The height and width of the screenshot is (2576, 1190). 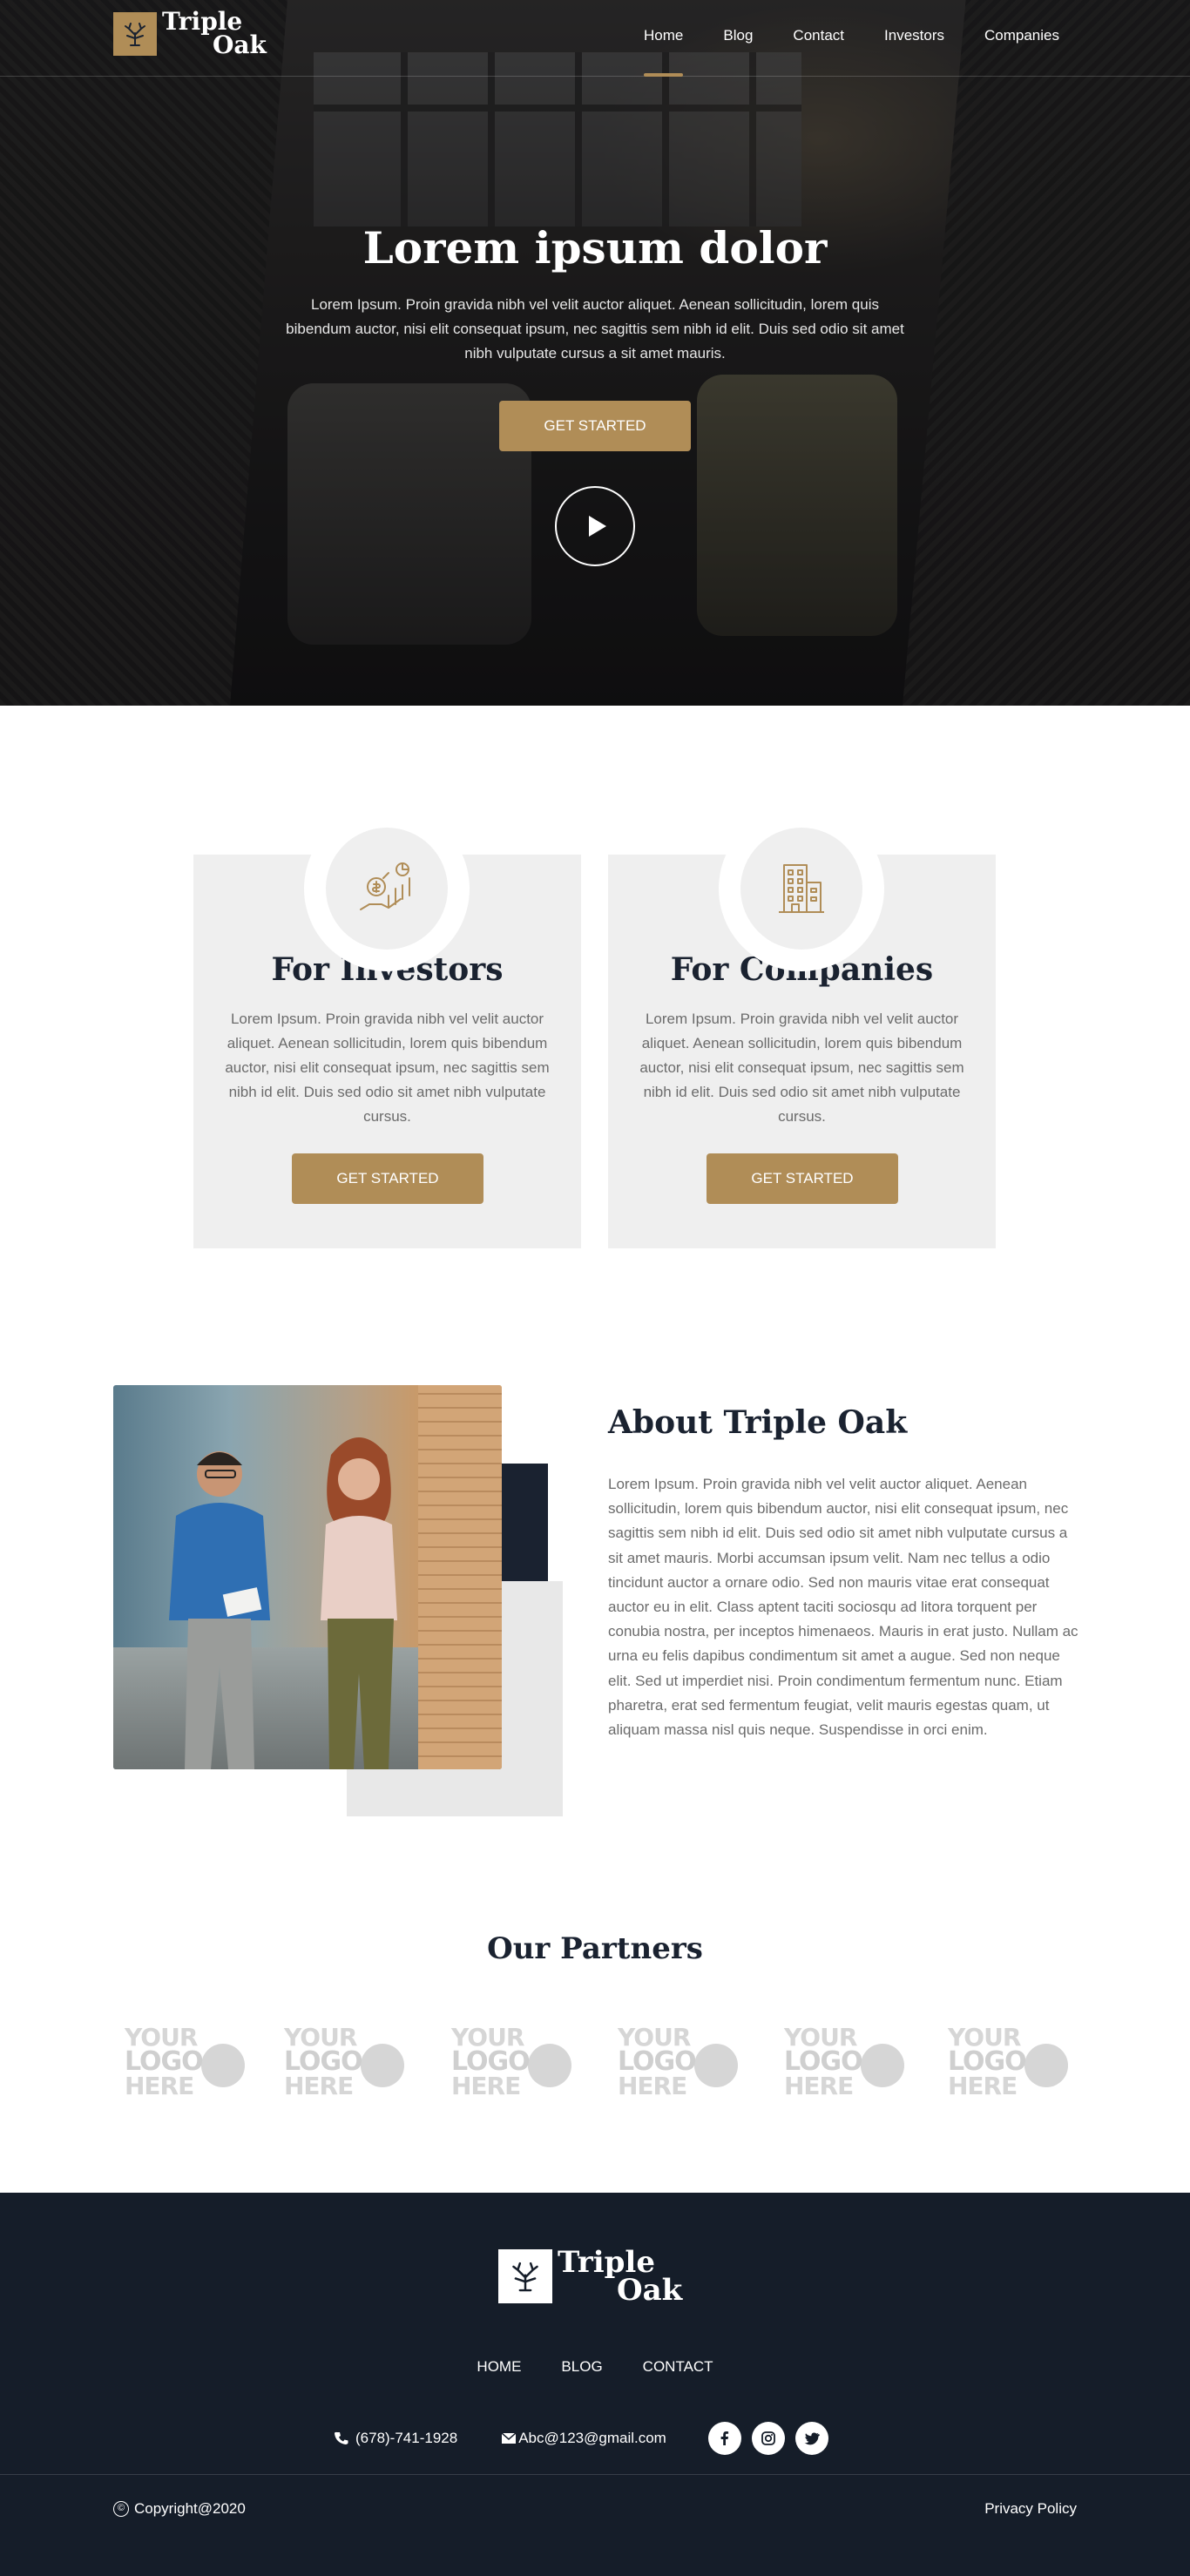 I want to click on nav-contact: Contact, so click(x=818, y=38).